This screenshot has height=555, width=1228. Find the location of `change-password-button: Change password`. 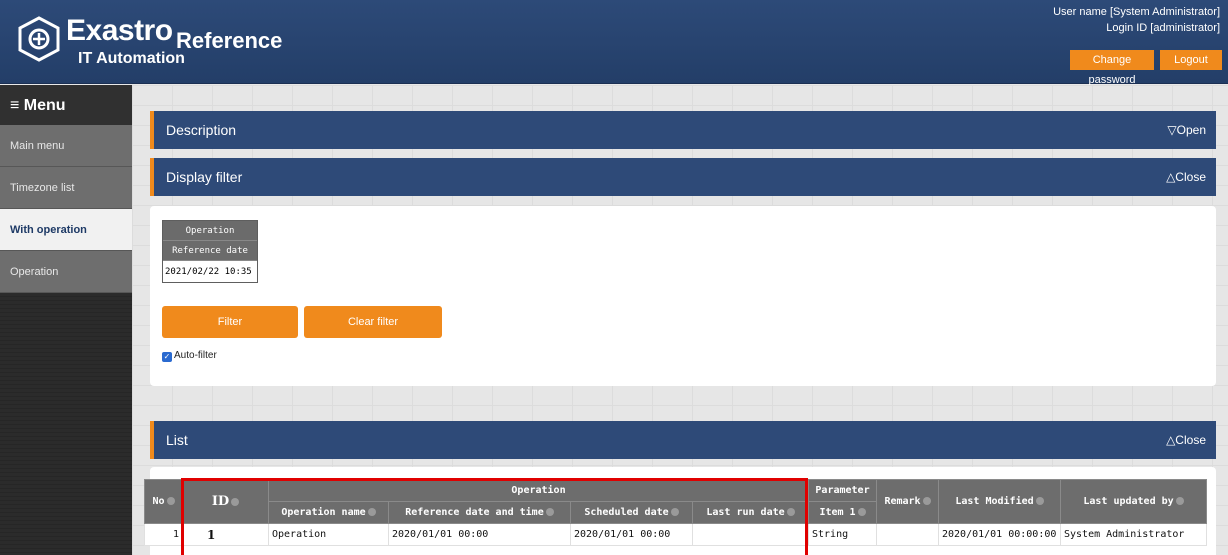

change-password-button: Change password is located at coordinates (1112, 68).